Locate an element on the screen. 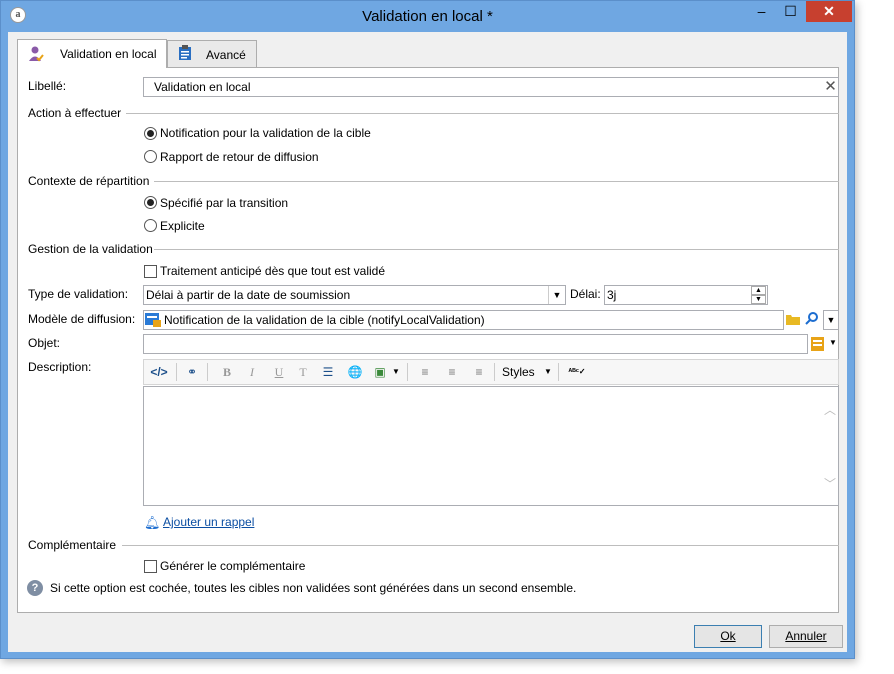  libelle-label: Libellé: is located at coordinates (47, 86).